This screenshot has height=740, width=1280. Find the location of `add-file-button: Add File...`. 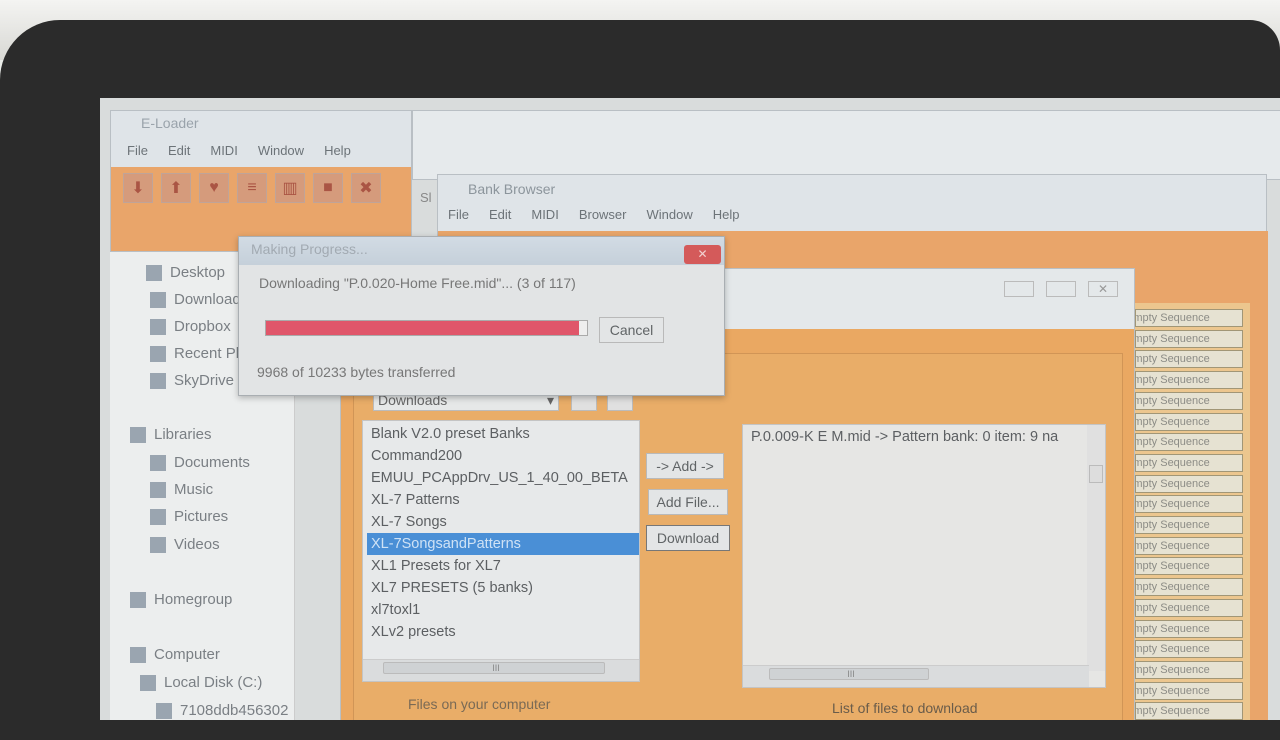

add-file-button: Add File... is located at coordinates (688, 502).